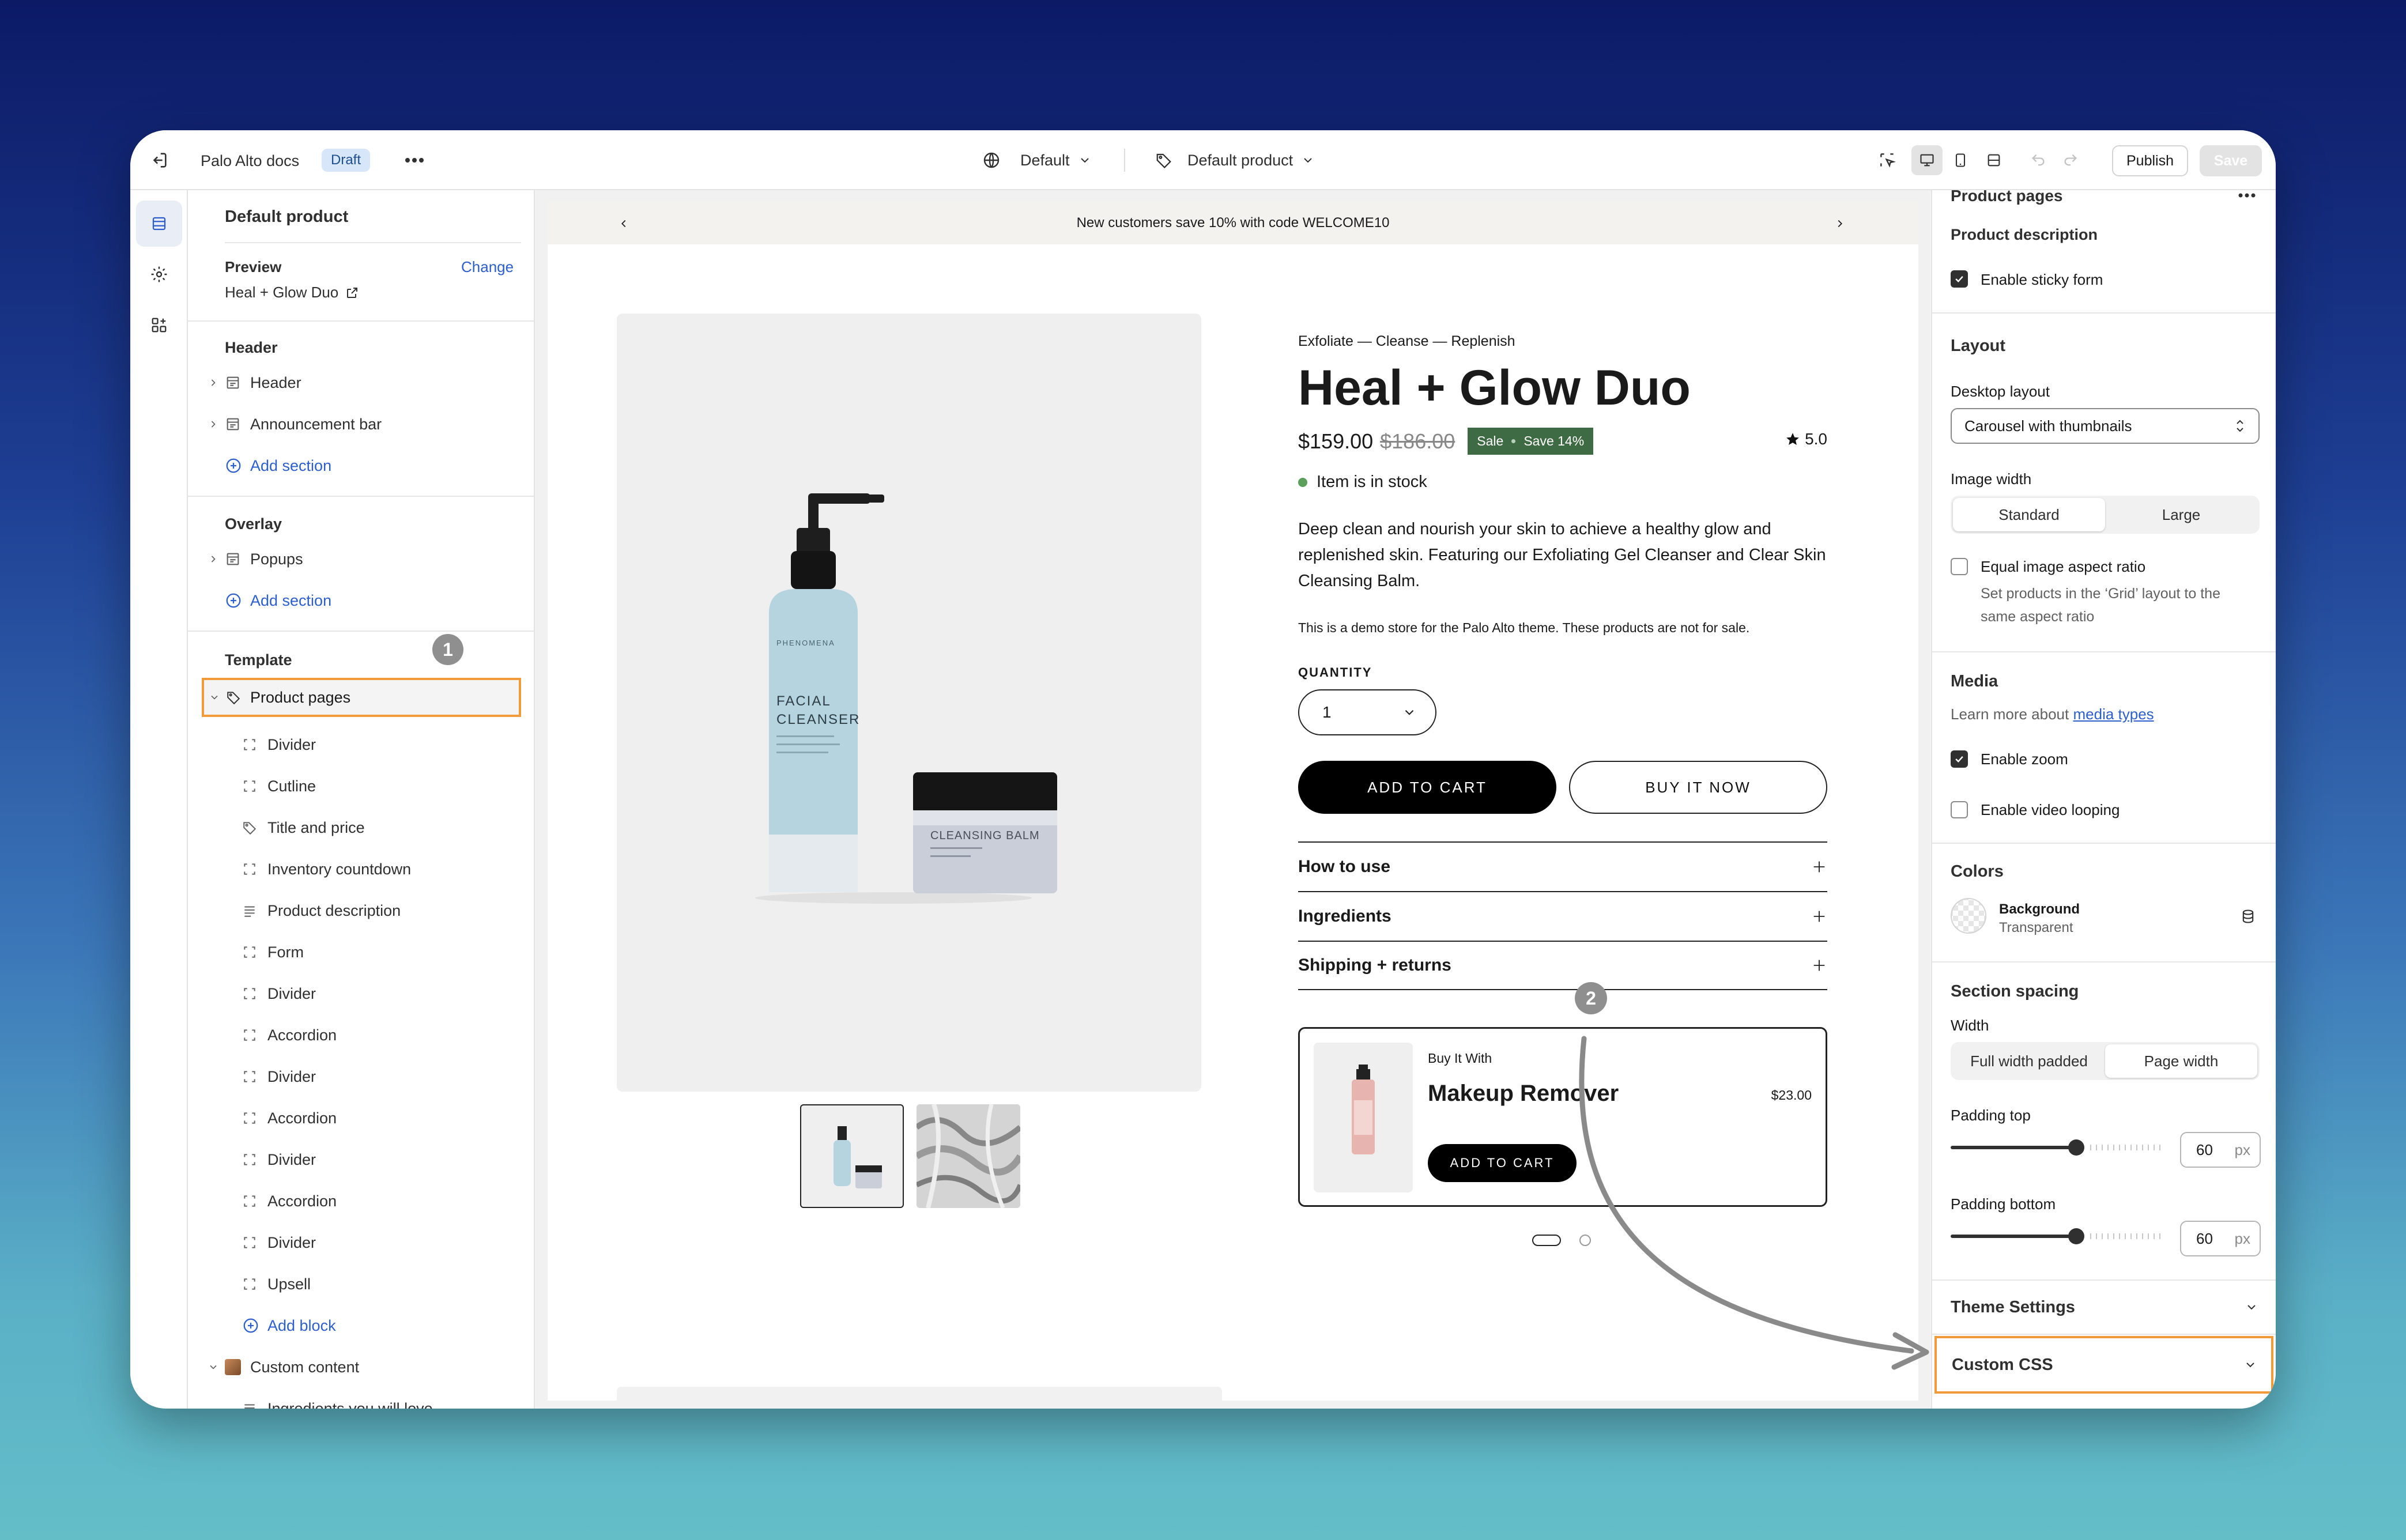 This screenshot has width=2406, height=1540. I want to click on desktop-layout-select: Carousel with thumbnails, so click(2105, 426).